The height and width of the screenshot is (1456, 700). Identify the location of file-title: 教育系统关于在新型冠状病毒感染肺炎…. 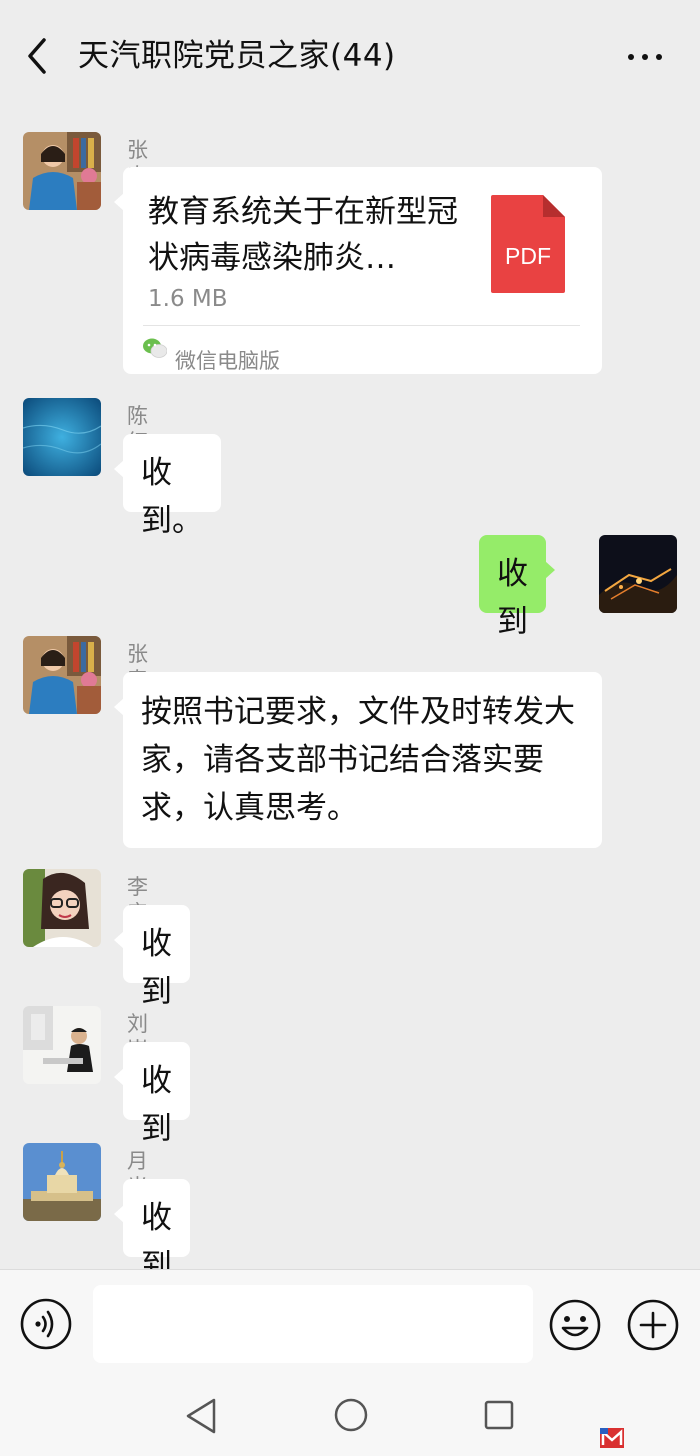
(303, 235).